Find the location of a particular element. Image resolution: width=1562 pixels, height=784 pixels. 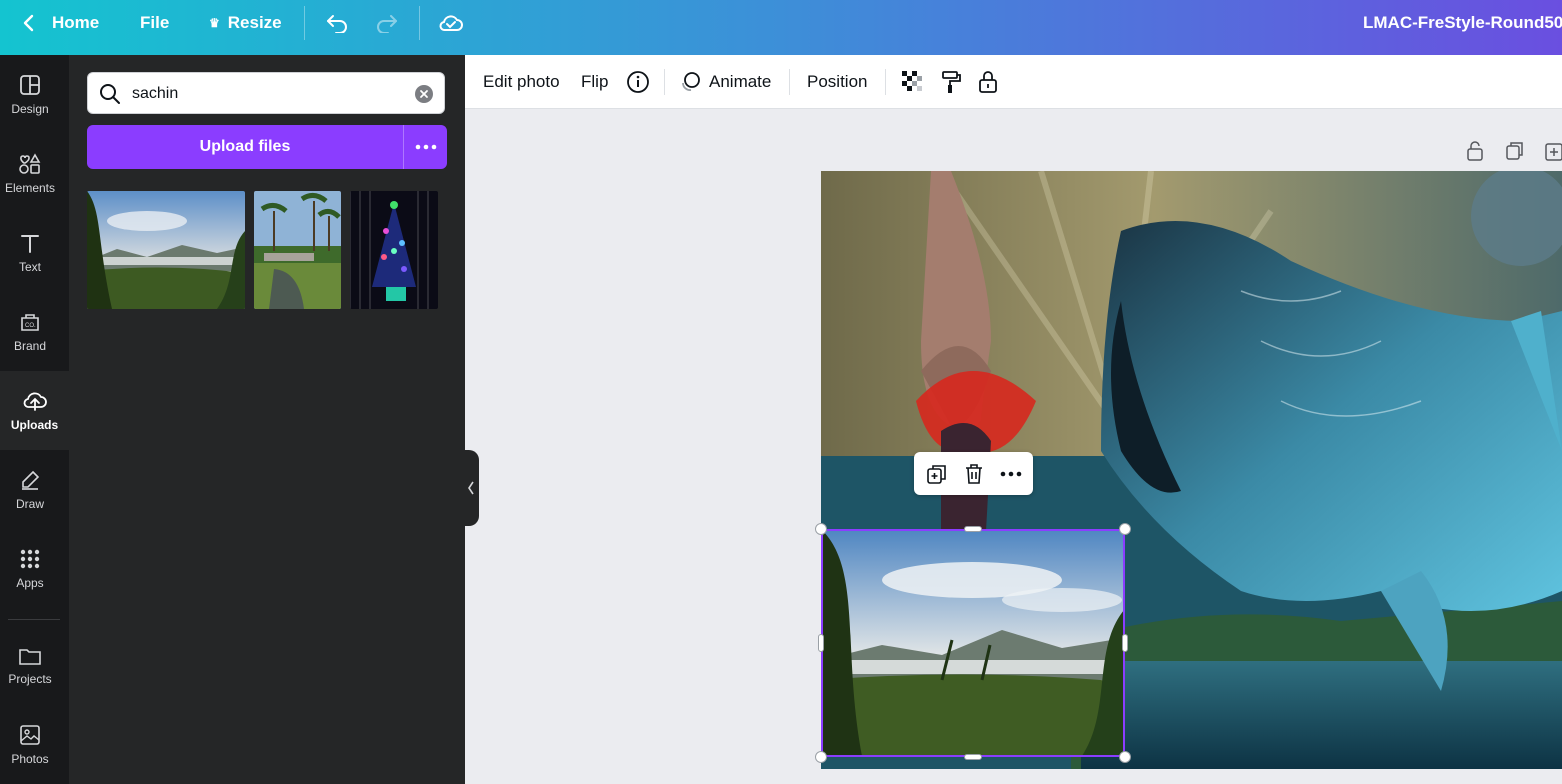

rail-label: Photos is located at coordinates (30, 758).